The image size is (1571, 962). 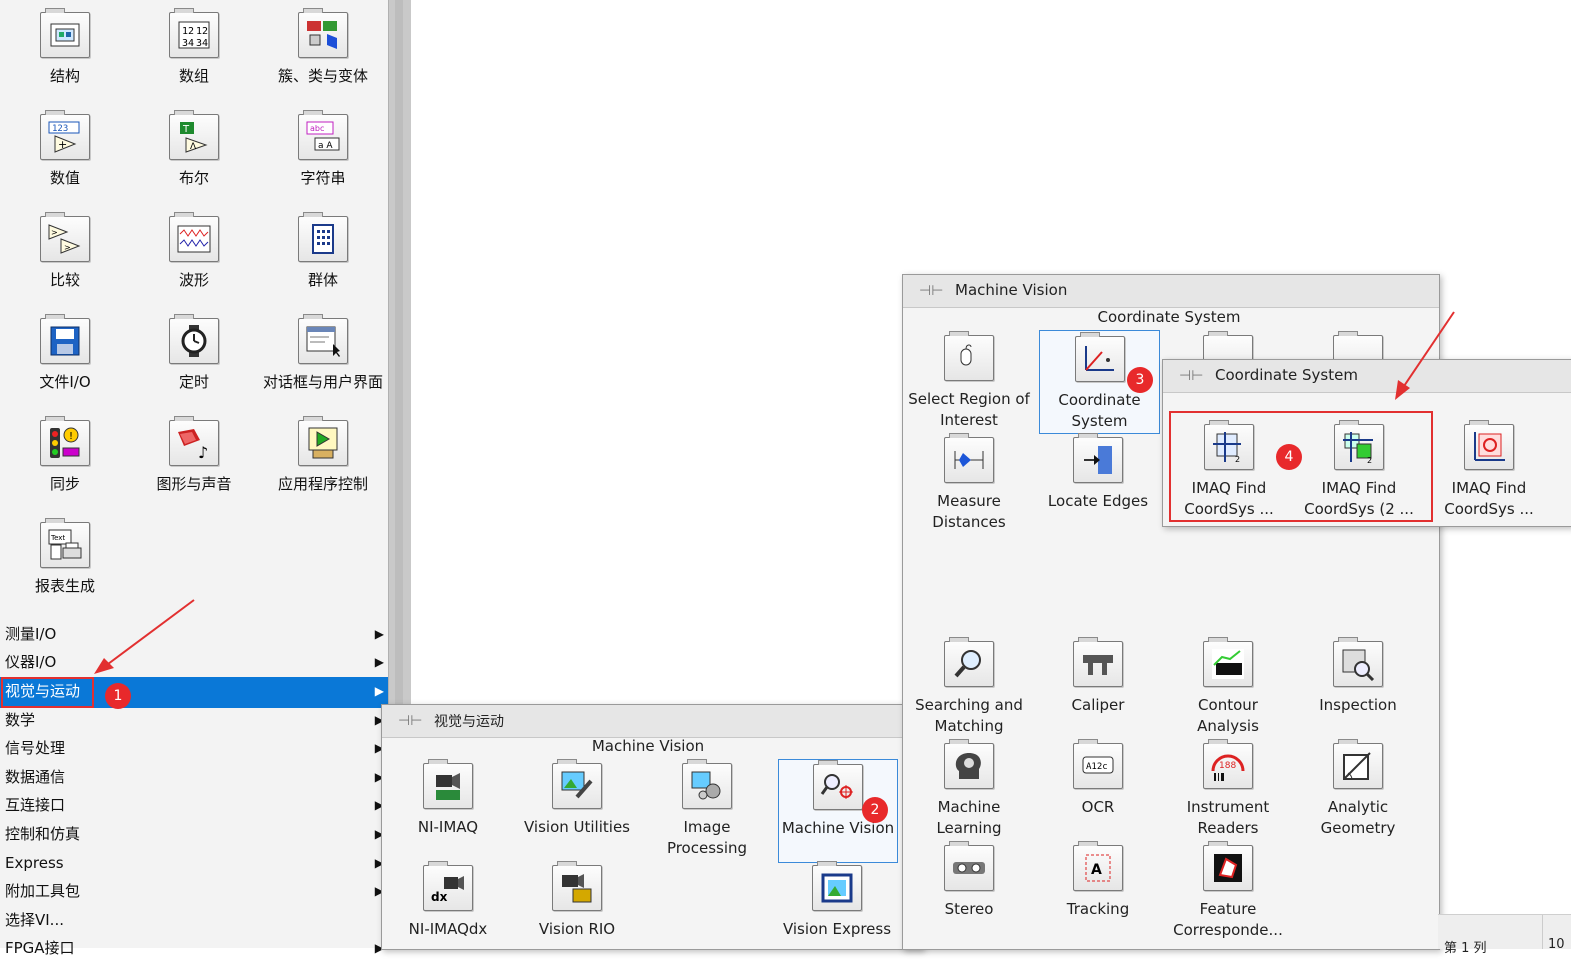 I want to click on report-icon: Text, so click(x=65, y=543).